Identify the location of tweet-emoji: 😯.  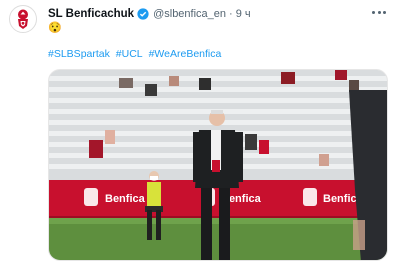
(55, 28).